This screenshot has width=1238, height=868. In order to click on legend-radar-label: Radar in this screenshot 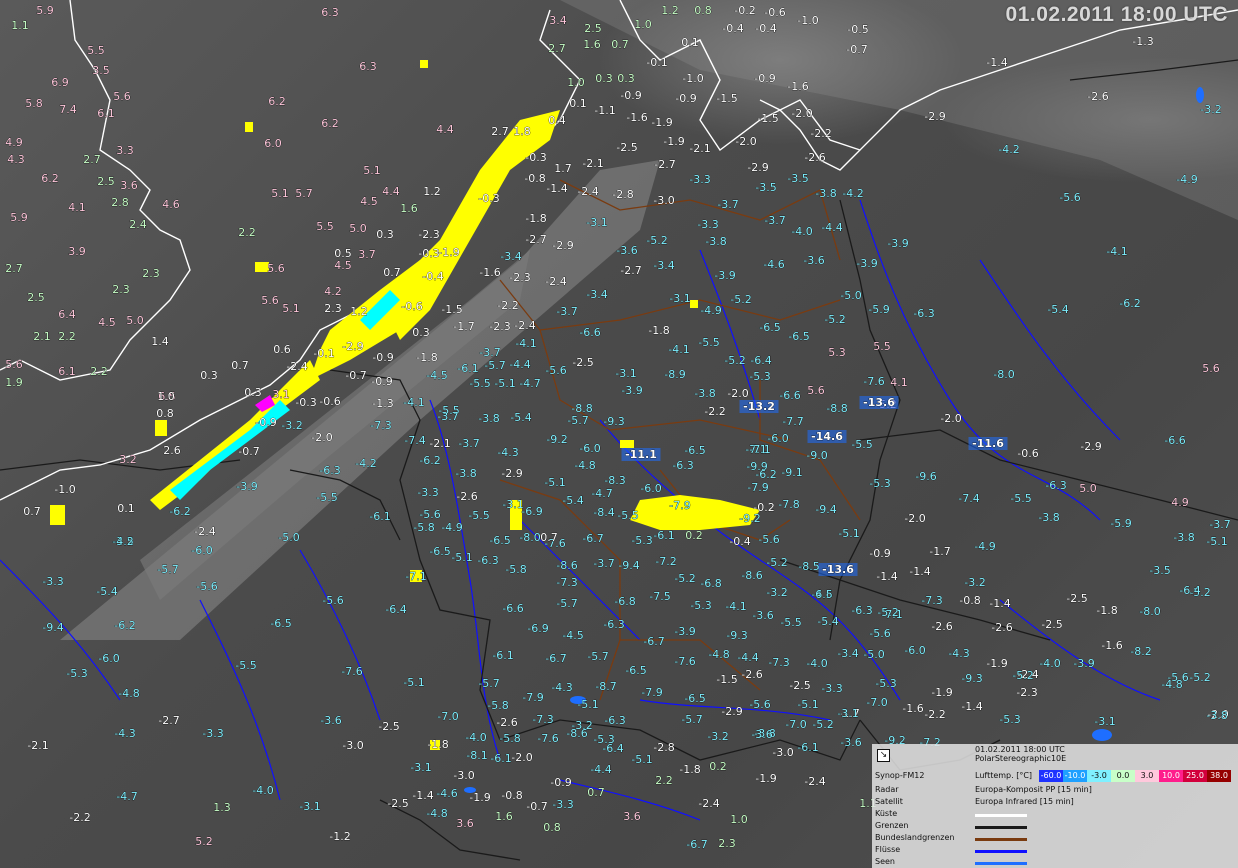, I will do `click(887, 789)`.